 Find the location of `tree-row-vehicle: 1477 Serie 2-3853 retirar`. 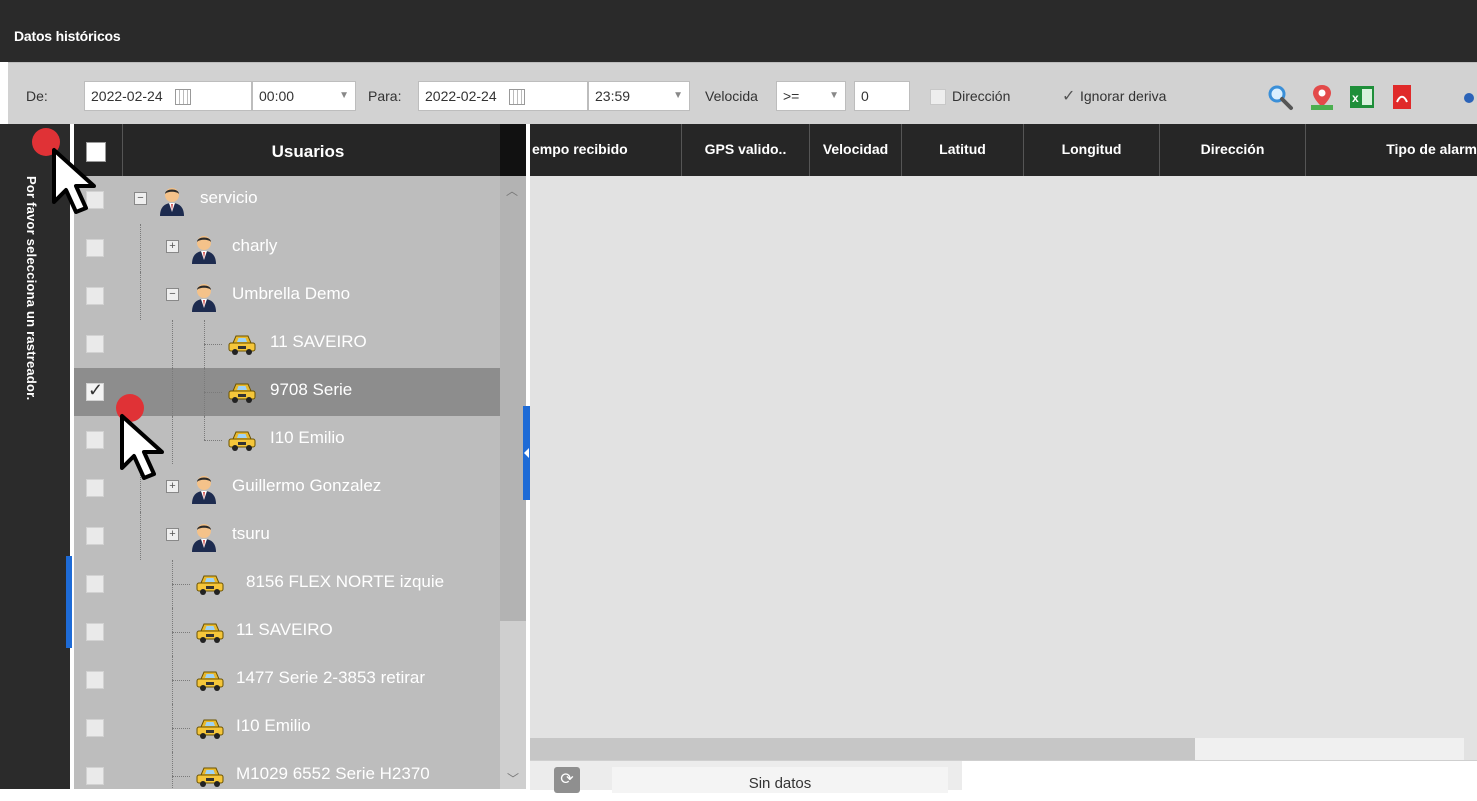

tree-row-vehicle: 1477 Serie 2-3853 retirar is located at coordinates (287, 680).